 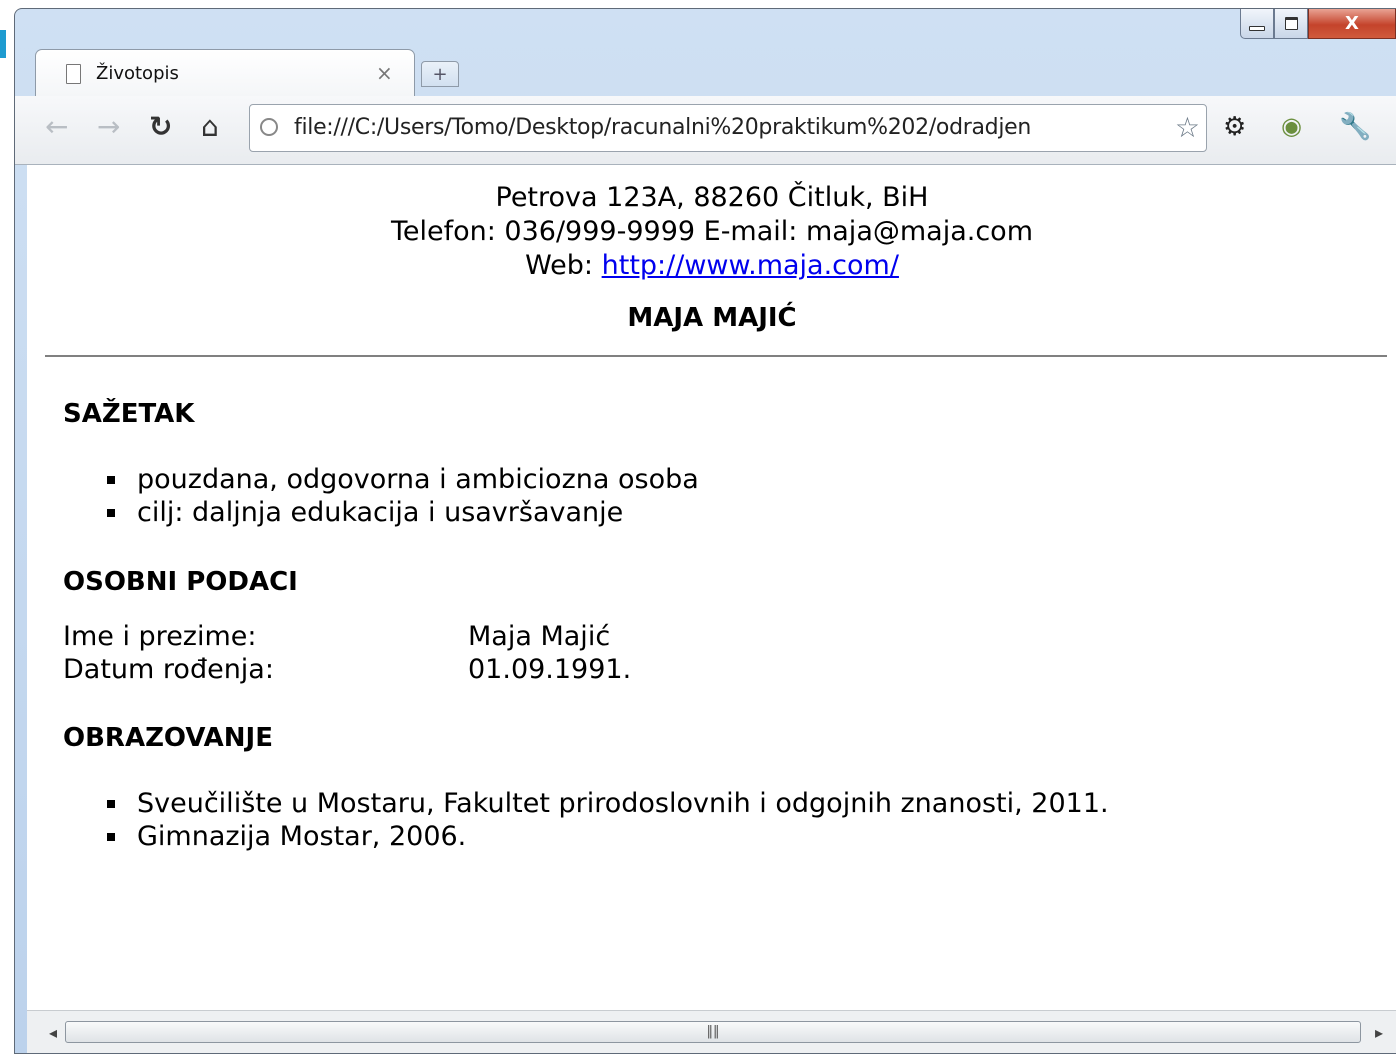 I want to click on forward-icon: →, so click(x=108, y=126).